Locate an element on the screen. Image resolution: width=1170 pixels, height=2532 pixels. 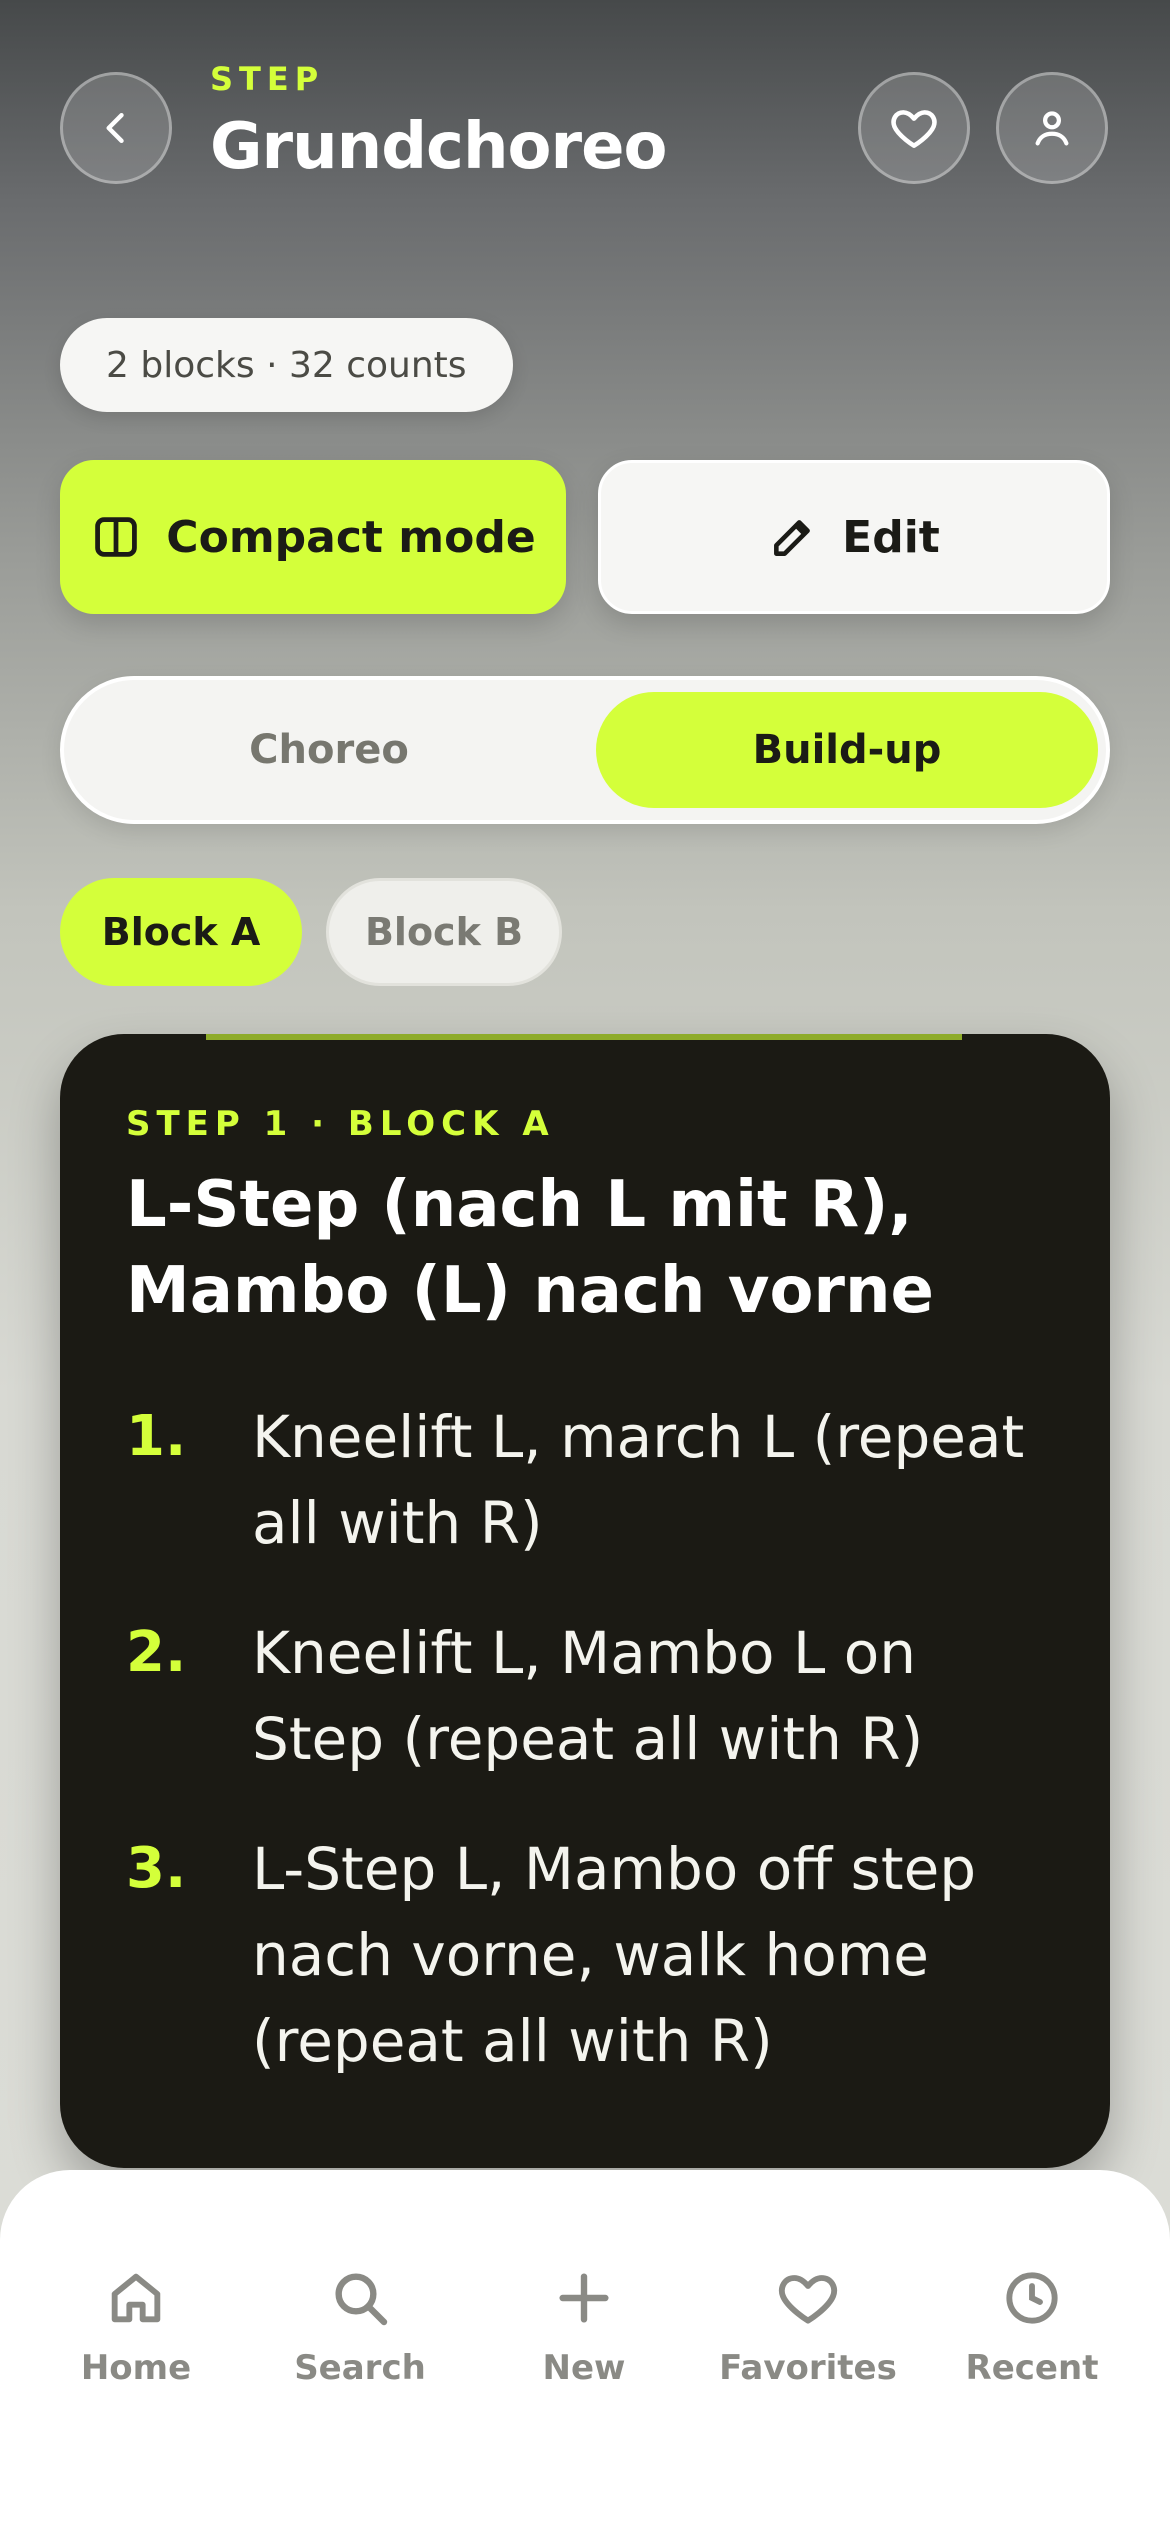
edit-label: Edit is located at coordinates (891, 537).